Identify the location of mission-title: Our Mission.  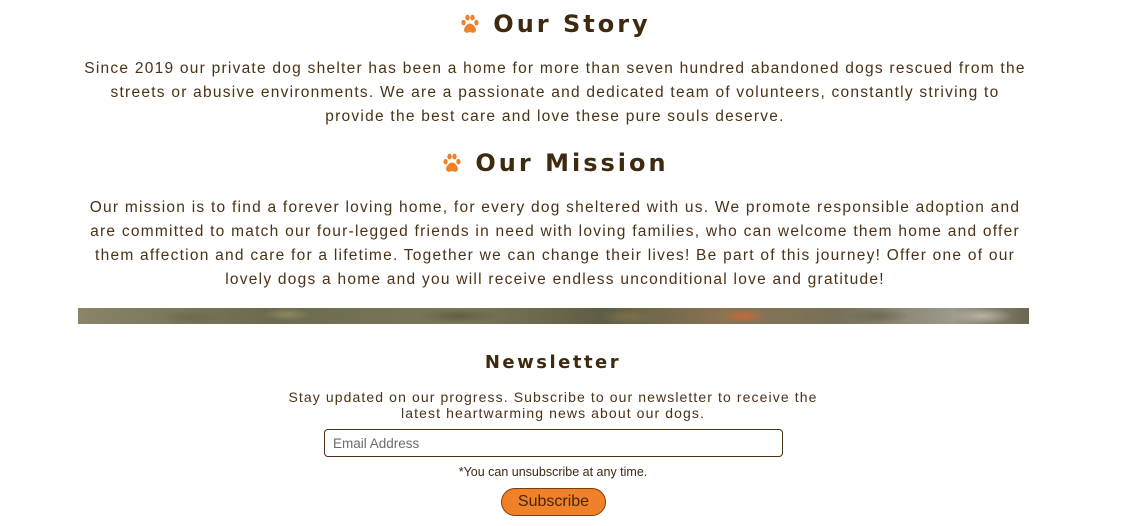
(572, 163).